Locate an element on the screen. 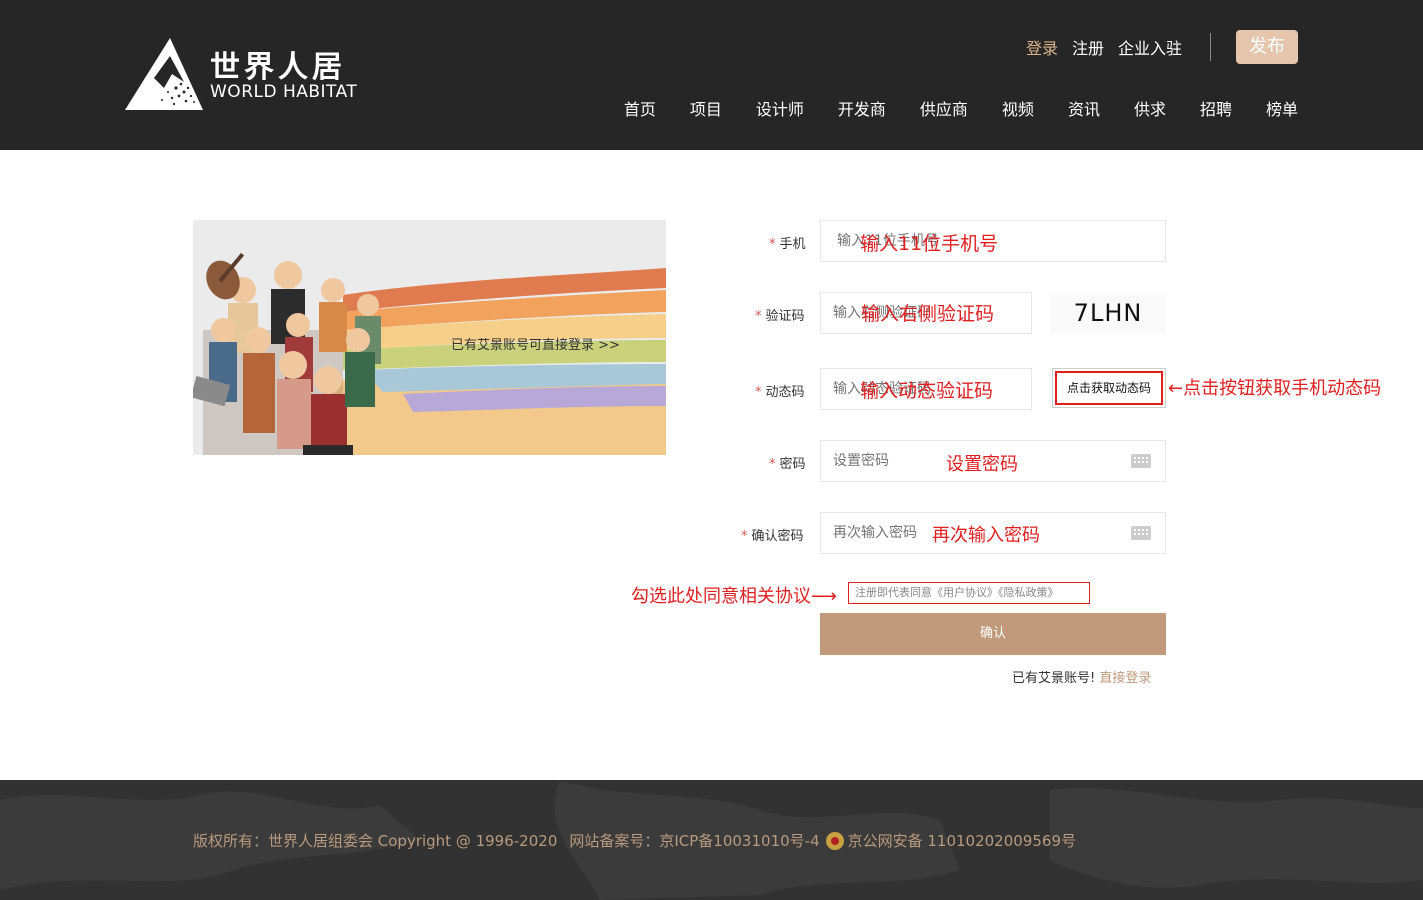  already-registered-text: 已有艾景账号! is located at coordinates (1054, 678).